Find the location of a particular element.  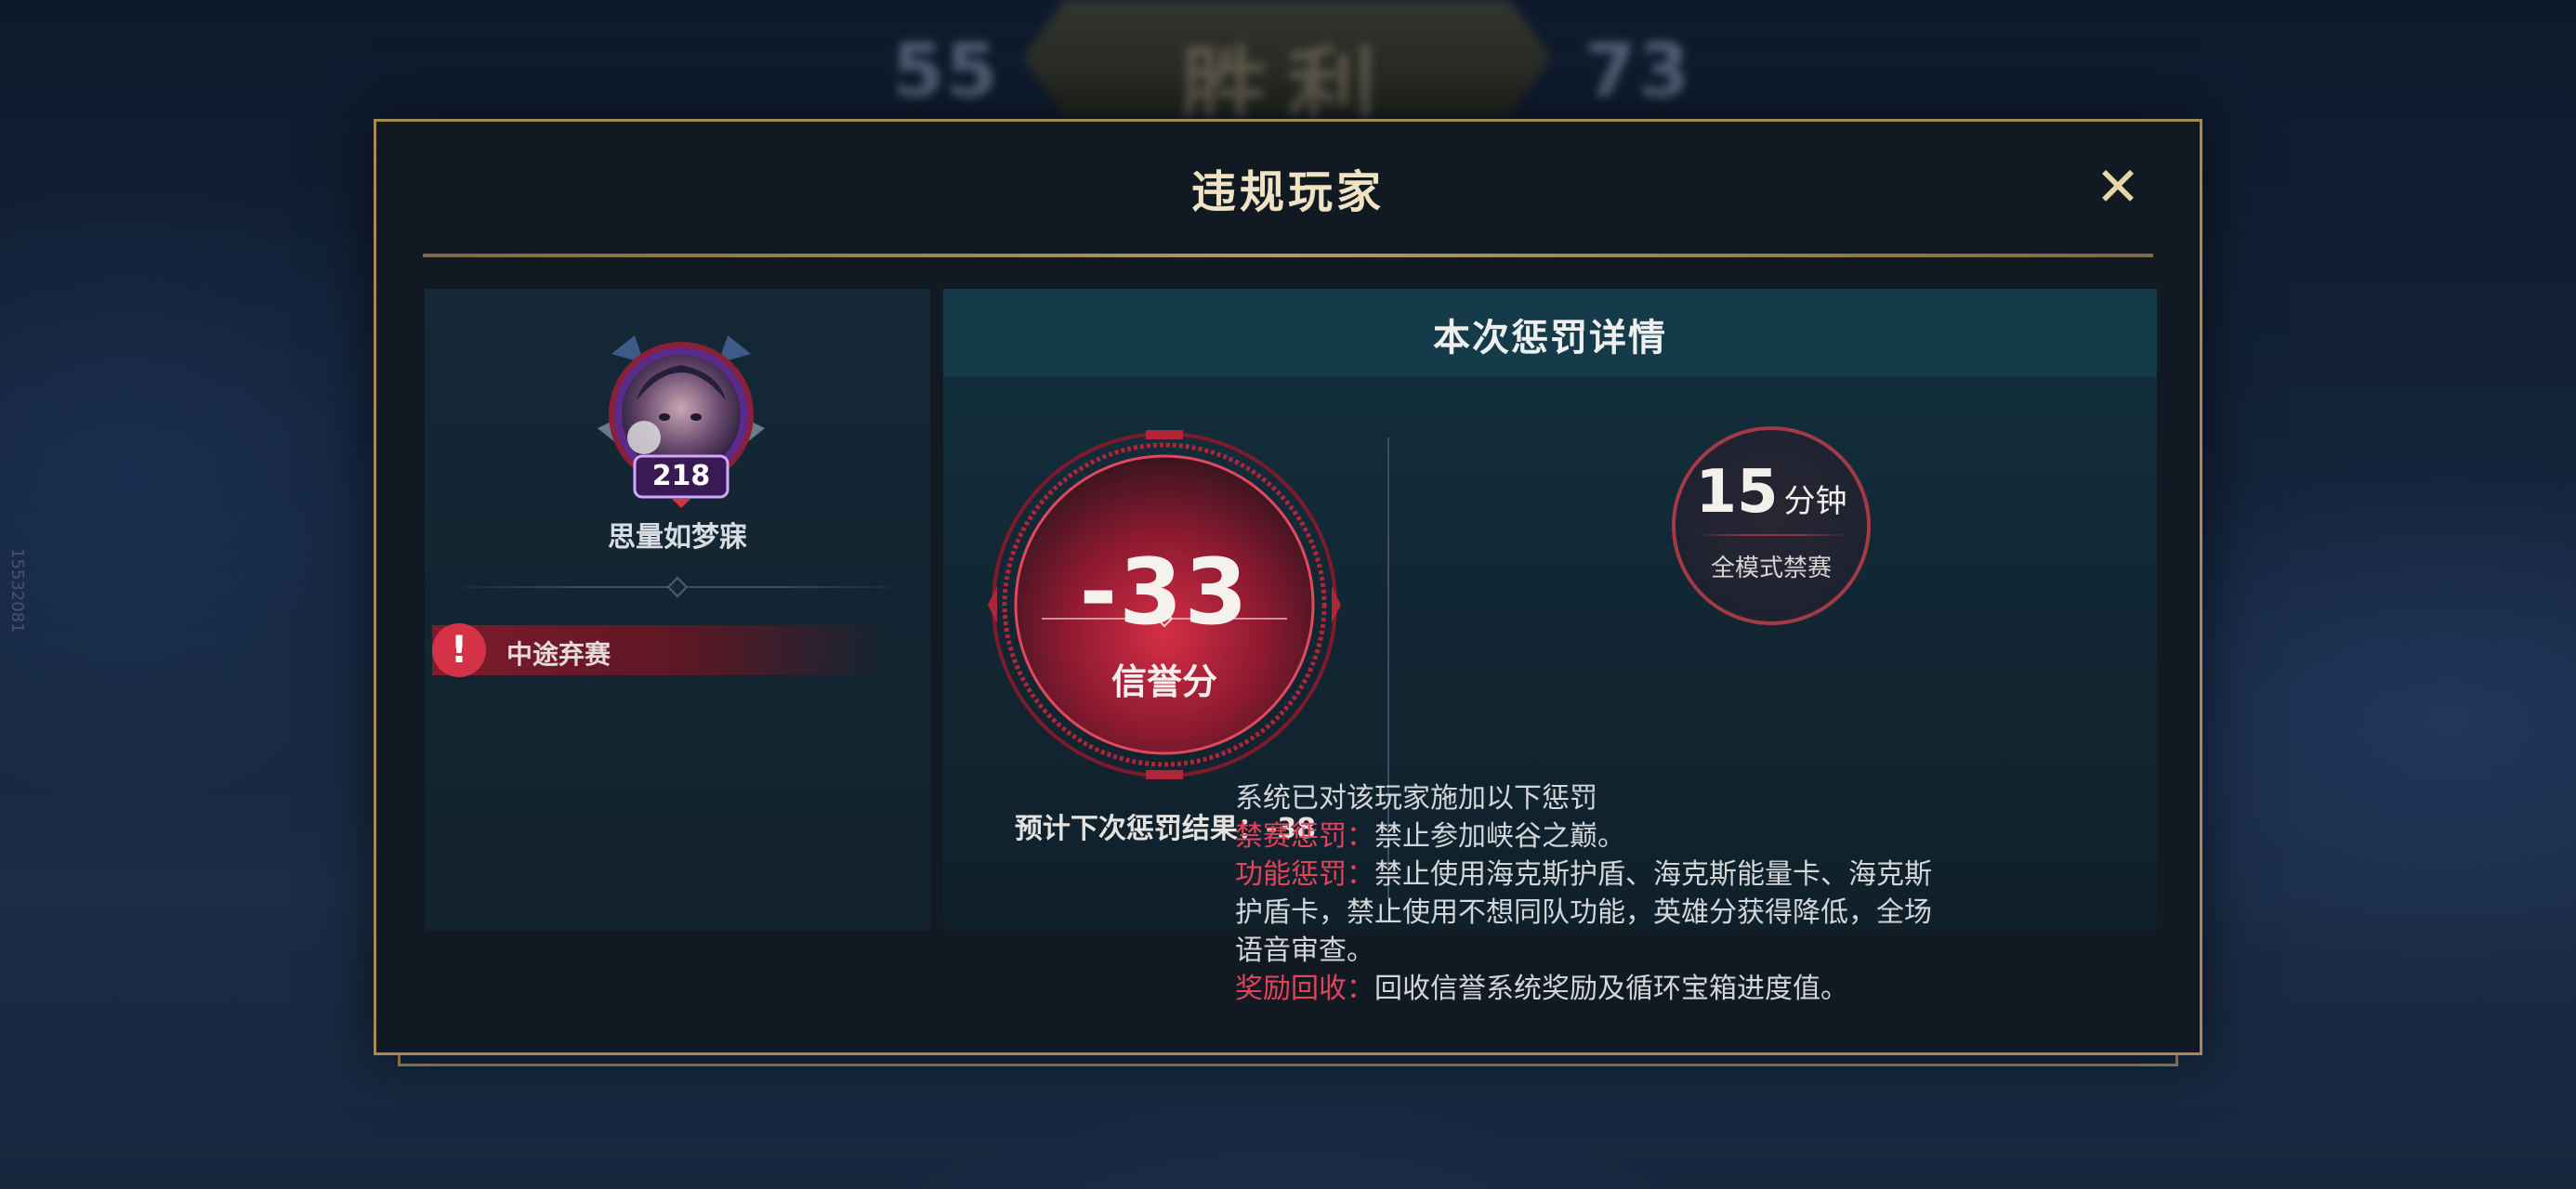

credit-score-label: 信誉分 is located at coordinates (1164, 681).